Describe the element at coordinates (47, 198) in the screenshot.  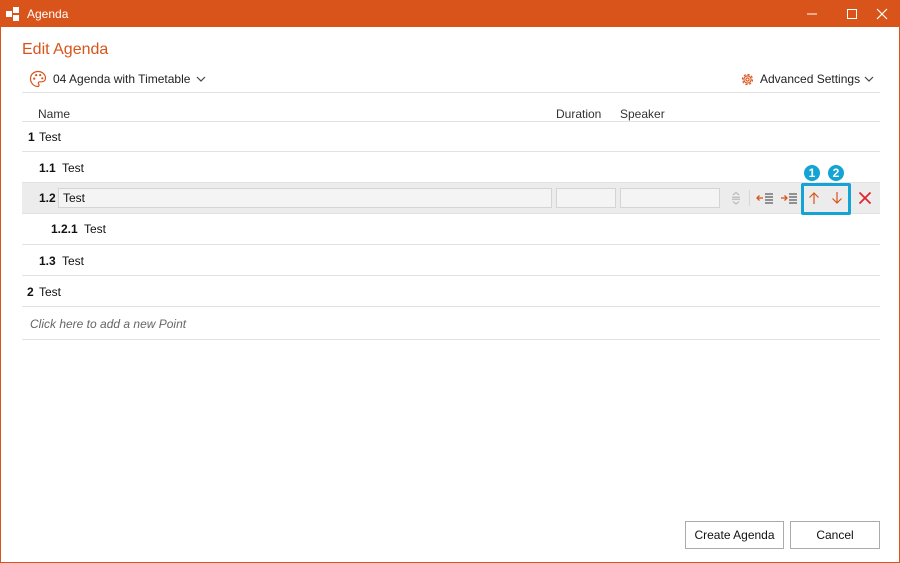
I see `item-number: 1.2` at that location.